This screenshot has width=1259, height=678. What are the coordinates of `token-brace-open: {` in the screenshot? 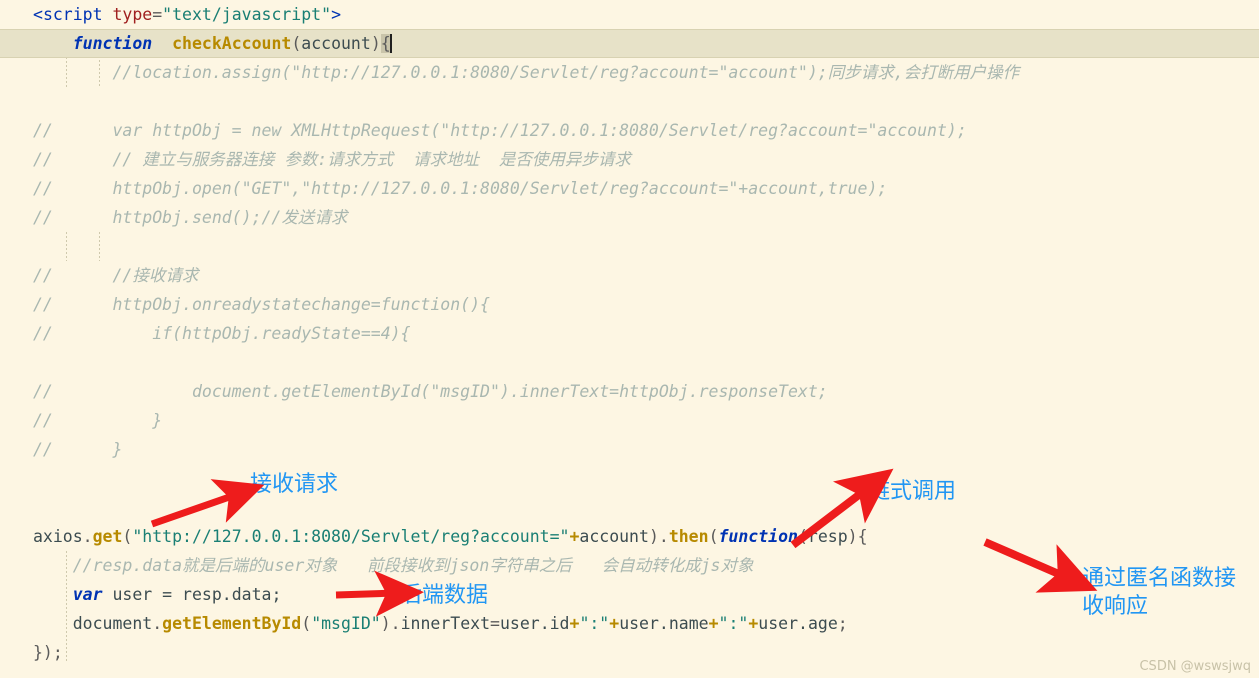 It's located at (862, 536).